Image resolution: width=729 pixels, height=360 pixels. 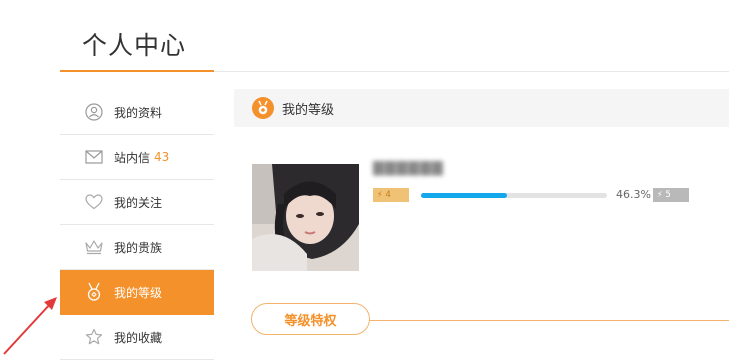 What do you see at coordinates (471, 71) in the screenshot?
I see `title-divider` at bounding box center [471, 71].